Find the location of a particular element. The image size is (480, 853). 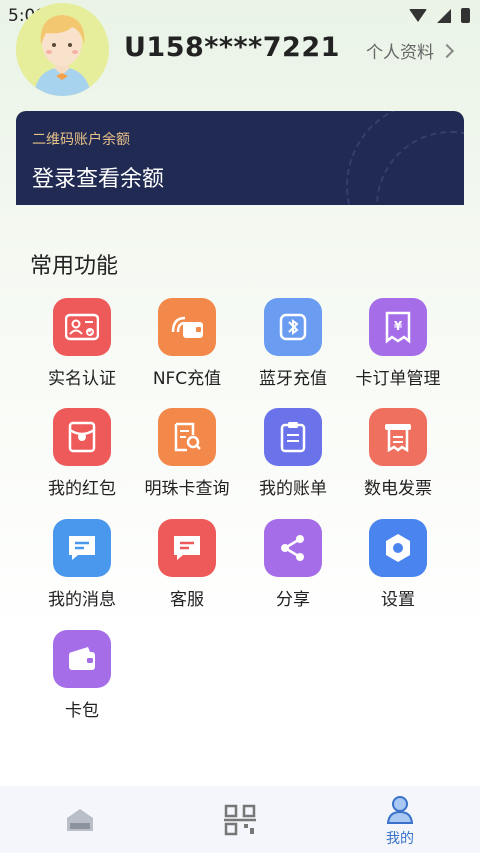

function-label: 设置 is located at coordinates (398, 600).